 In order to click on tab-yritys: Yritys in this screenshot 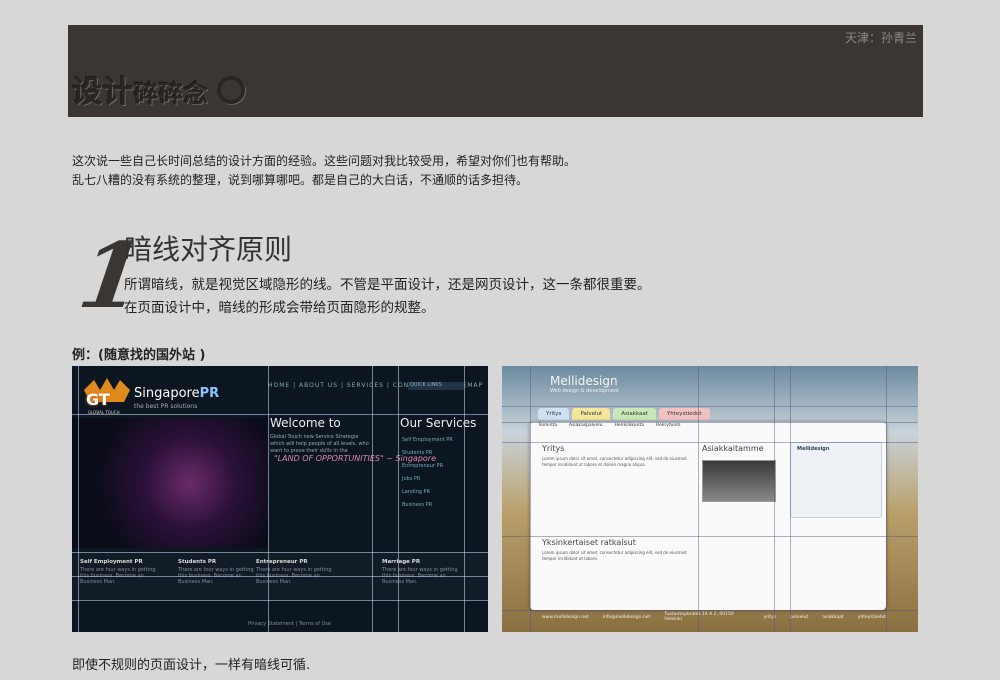, I will do `click(554, 414)`.